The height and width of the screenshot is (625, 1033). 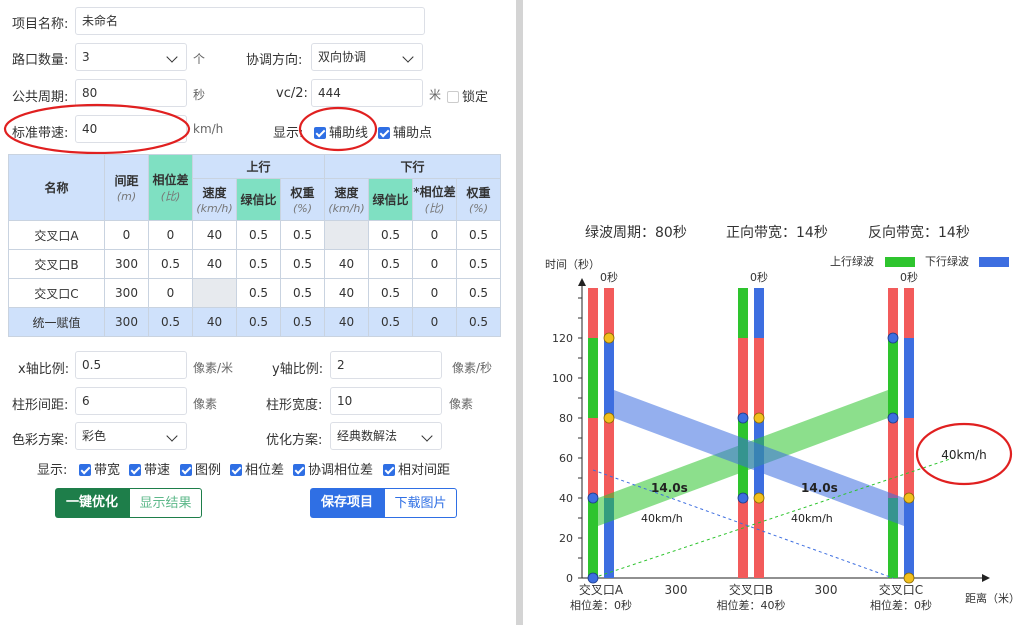 What do you see at coordinates (964, 455) in the screenshot?
I see `aux-speed-label: 40km/h` at bounding box center [964, 455].